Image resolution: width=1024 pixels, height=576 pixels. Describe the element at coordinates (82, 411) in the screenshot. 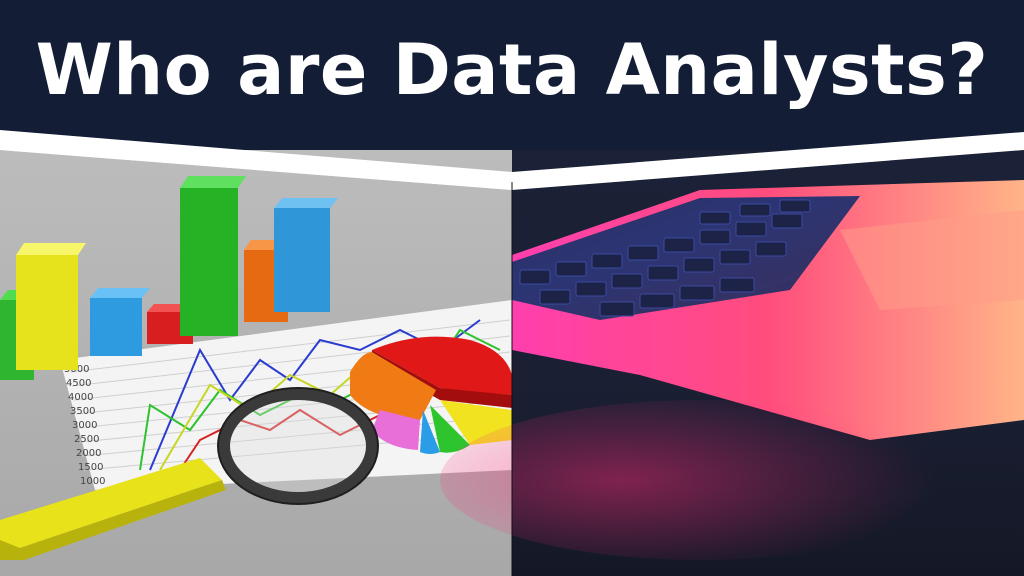

I see `tick-label: 3500` at that location.